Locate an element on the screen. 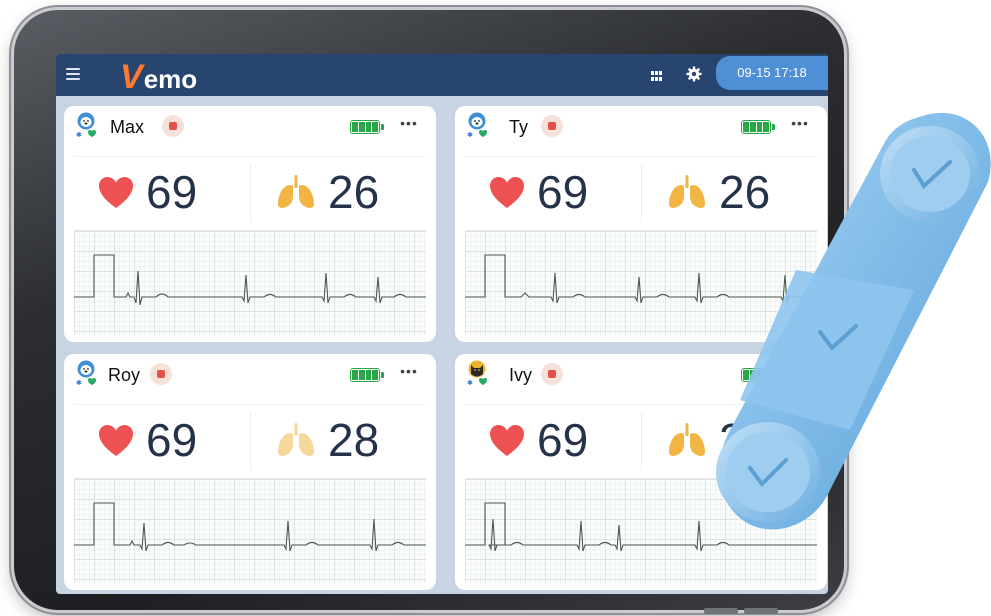 Image resolution: width=991 pixels, height=616 pixels. patient-card-roy: ✱ Roy ••• 69 28 is located at coordinates (250, 472).